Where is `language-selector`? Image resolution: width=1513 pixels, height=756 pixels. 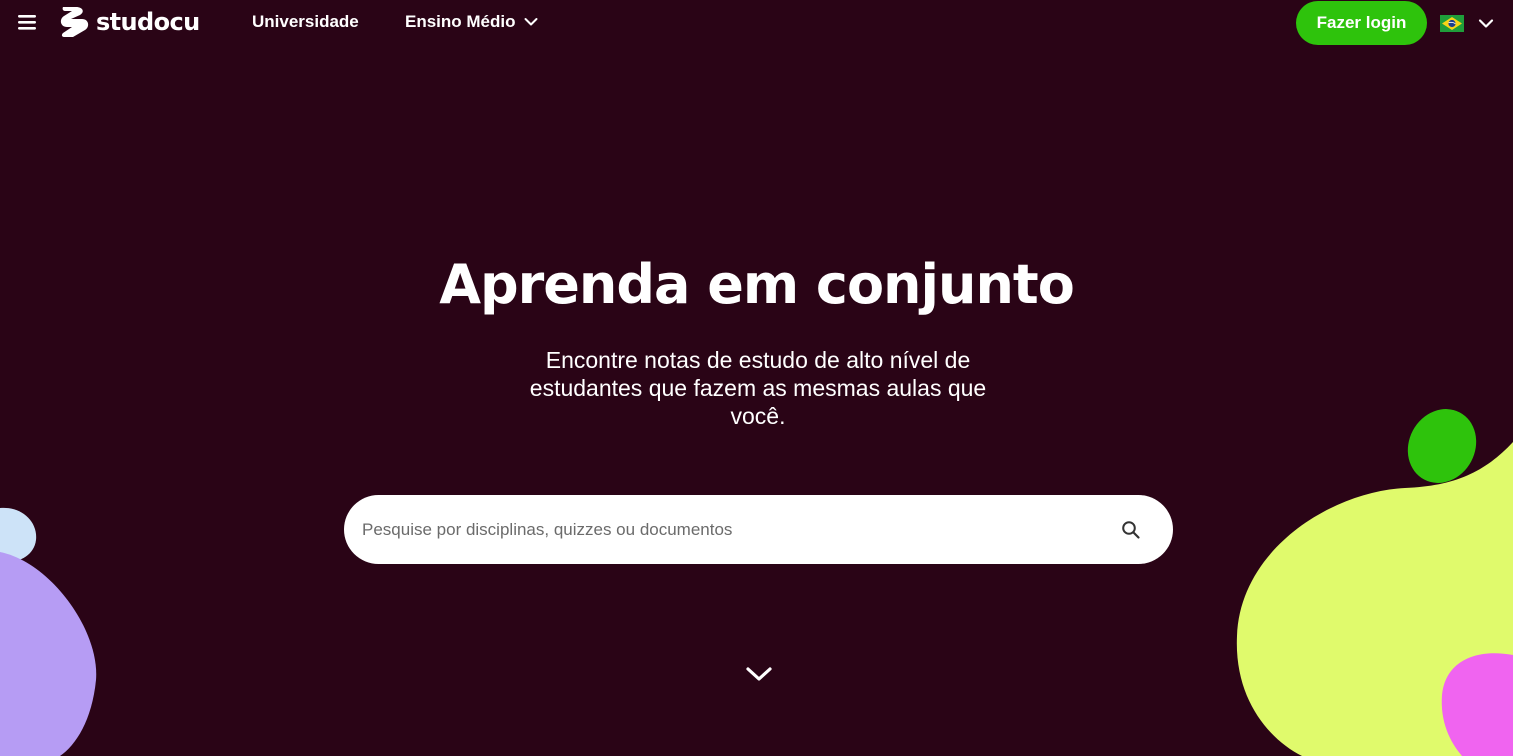
language-selector is located at coordinates (1470, 23).